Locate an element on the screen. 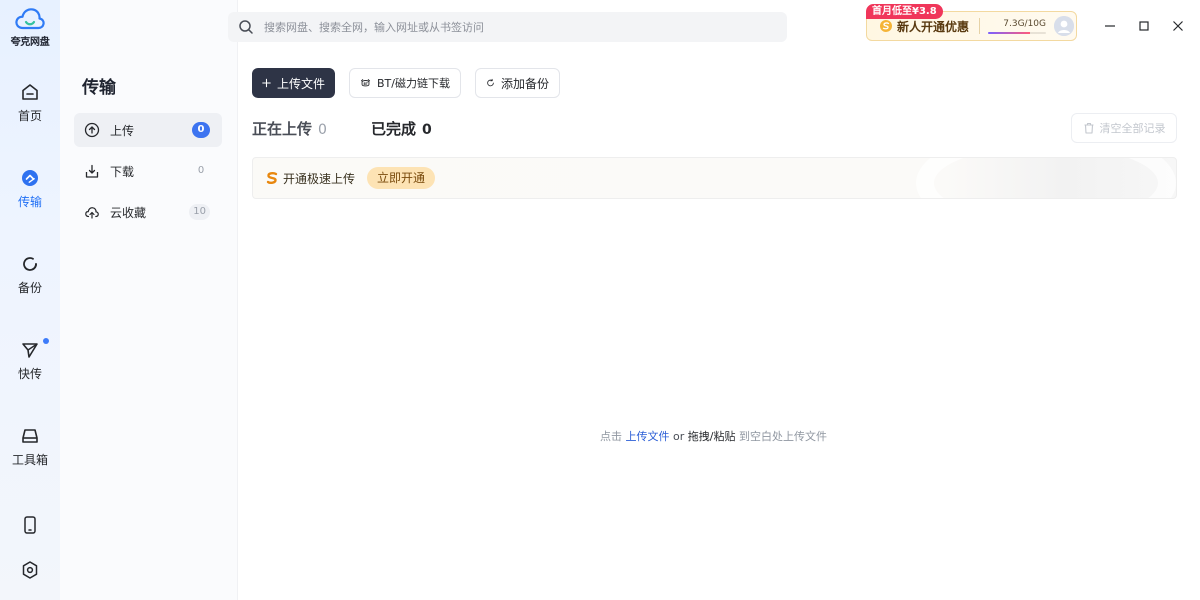 The width and height of the screenshot is (1200, 600). close-icon is located at coordinates (1178, 26).